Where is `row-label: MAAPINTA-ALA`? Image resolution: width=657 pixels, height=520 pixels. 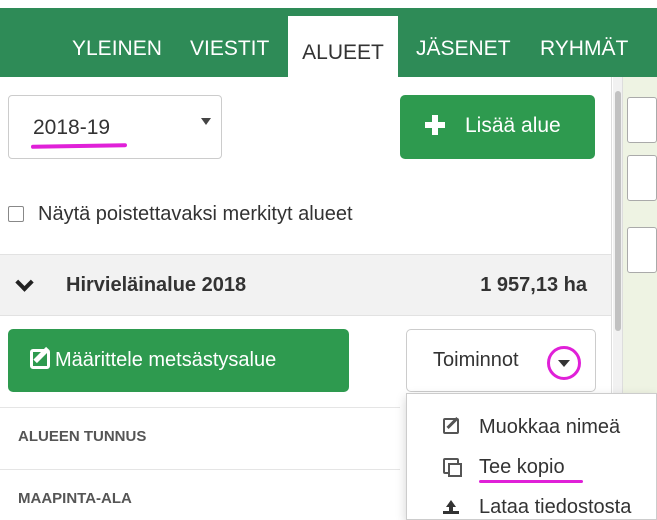 row-label: MAAPINTA-ALA is located at coordinates (75, 498).